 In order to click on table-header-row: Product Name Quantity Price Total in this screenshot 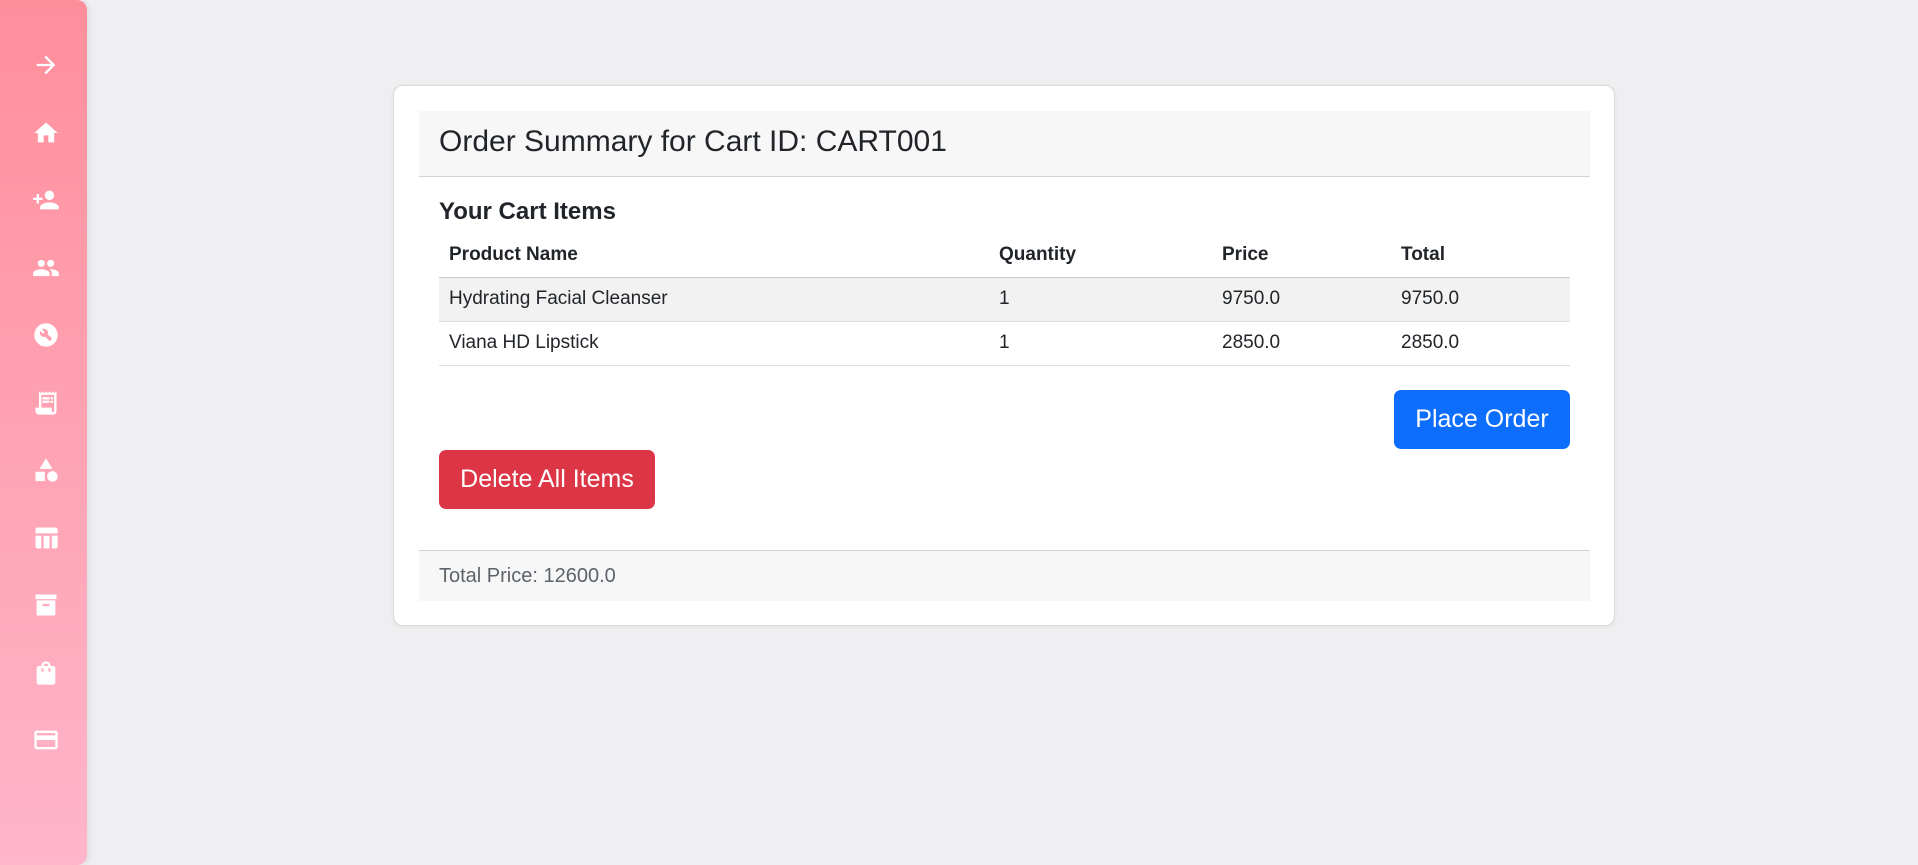, I will do `click(1004, 255)`.